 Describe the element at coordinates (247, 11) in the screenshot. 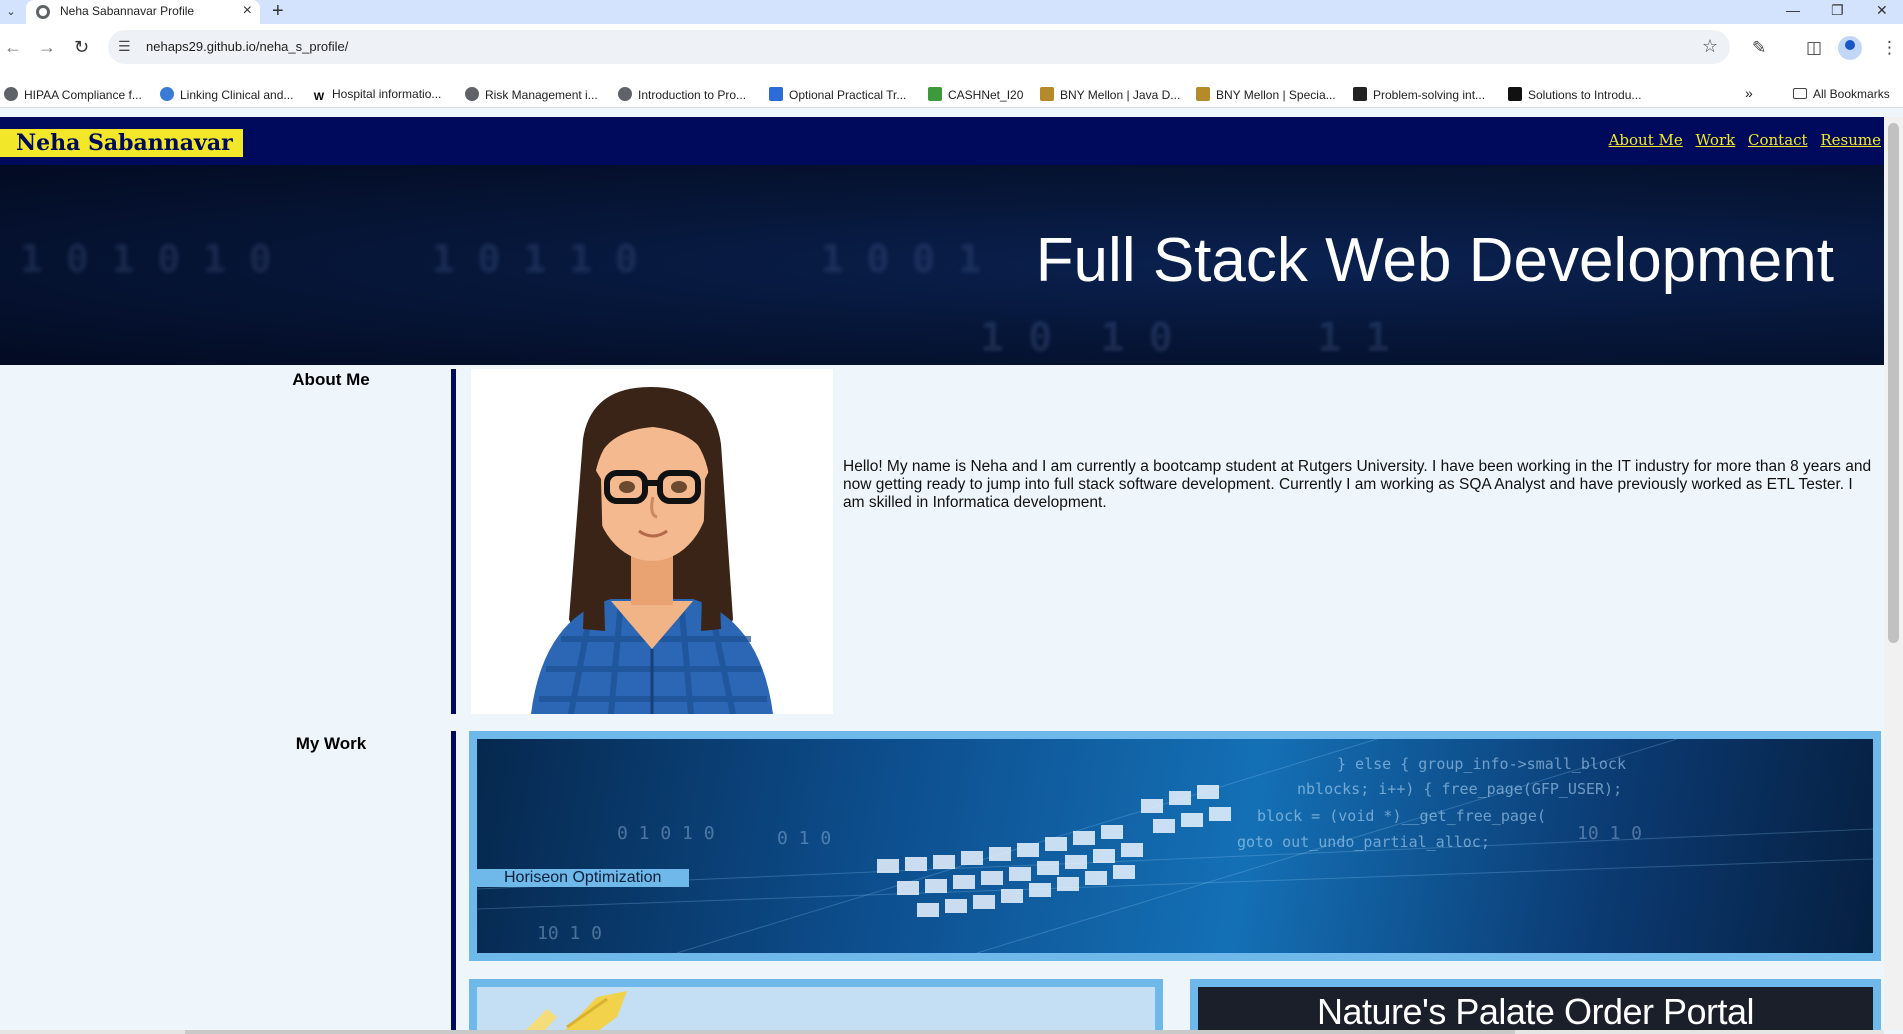

I see `close-tab-icon: ×` at that location.